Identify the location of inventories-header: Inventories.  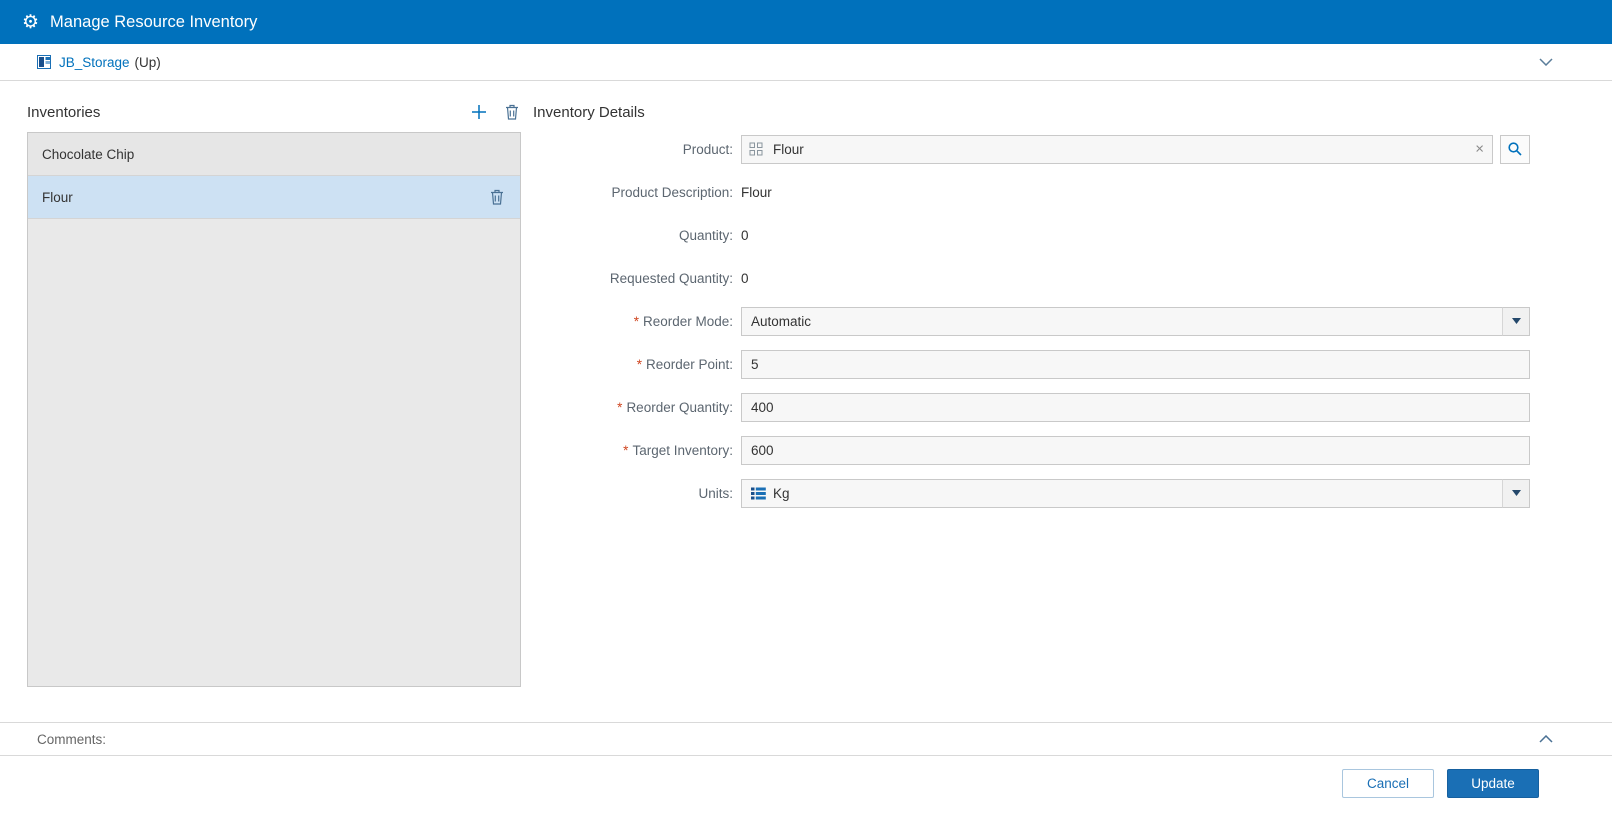
(274, 112).